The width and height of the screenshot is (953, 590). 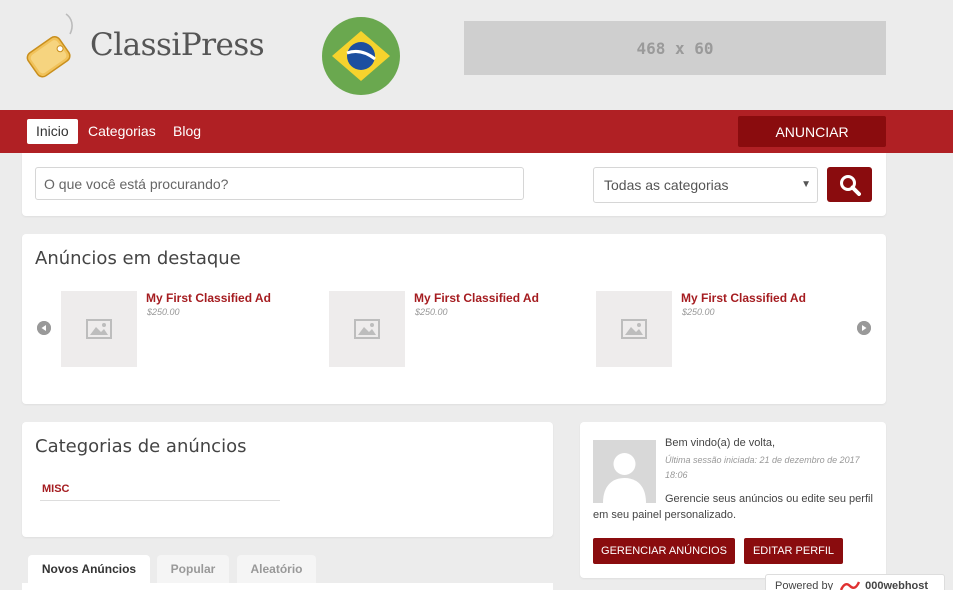 What do you see at coordinates (187, 131) in the screenshot?
I see `nav-item-blog: Blog` at bounding box center [187, 131].